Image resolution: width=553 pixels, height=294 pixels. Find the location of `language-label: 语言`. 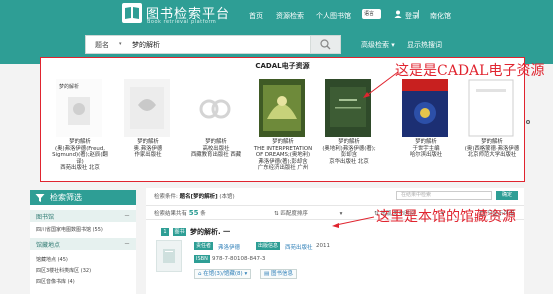

language-label: 语言 is located at coordinates (369, 14).